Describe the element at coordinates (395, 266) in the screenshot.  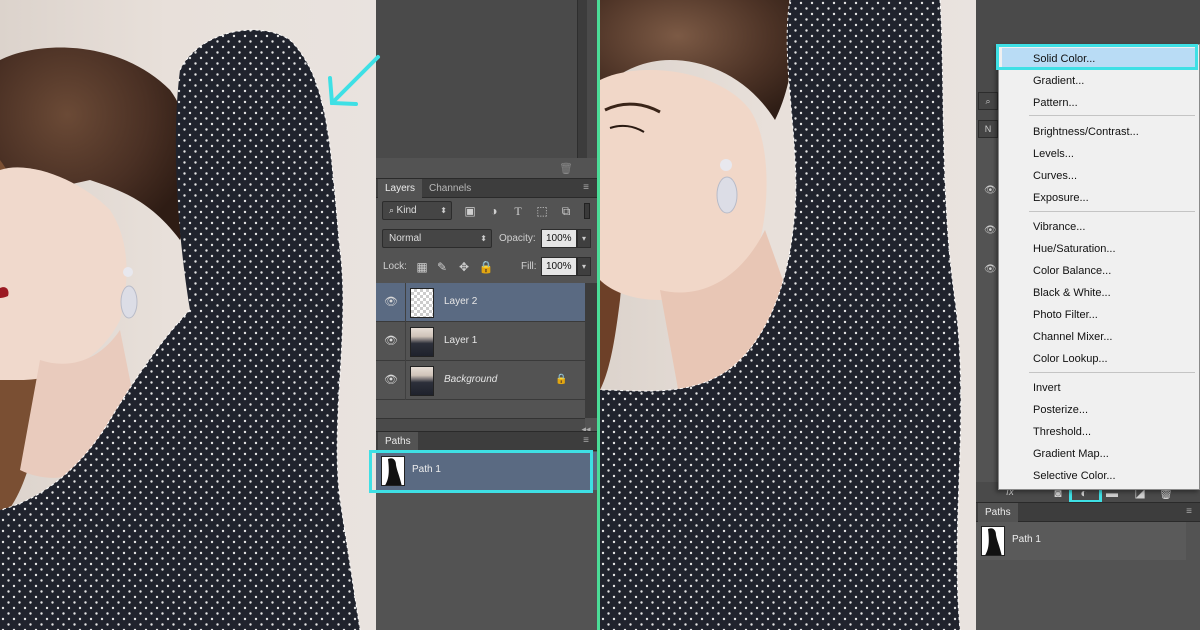
I see `lock-label: Lock:` at that location.